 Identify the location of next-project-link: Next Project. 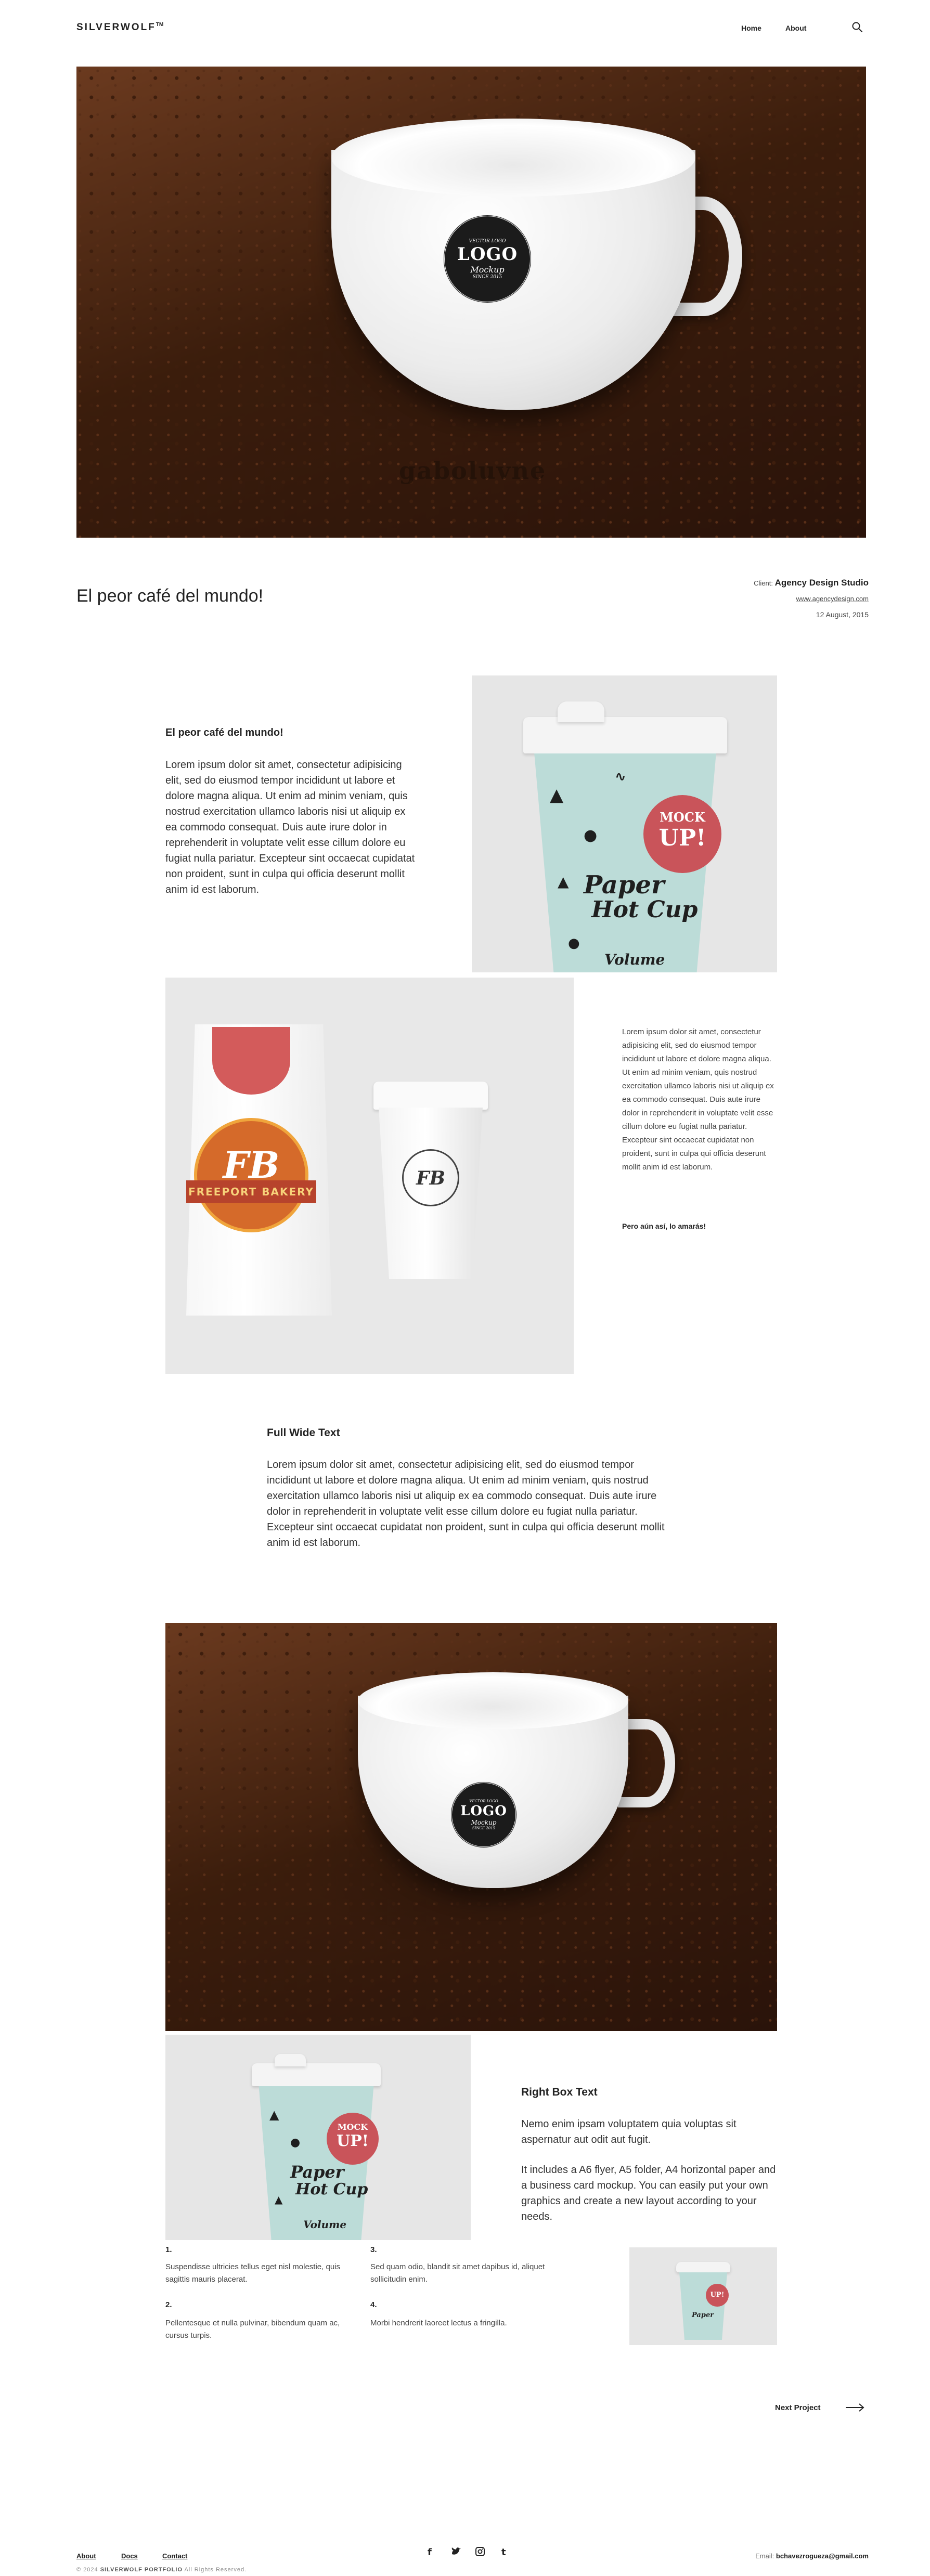
(798, 2407).